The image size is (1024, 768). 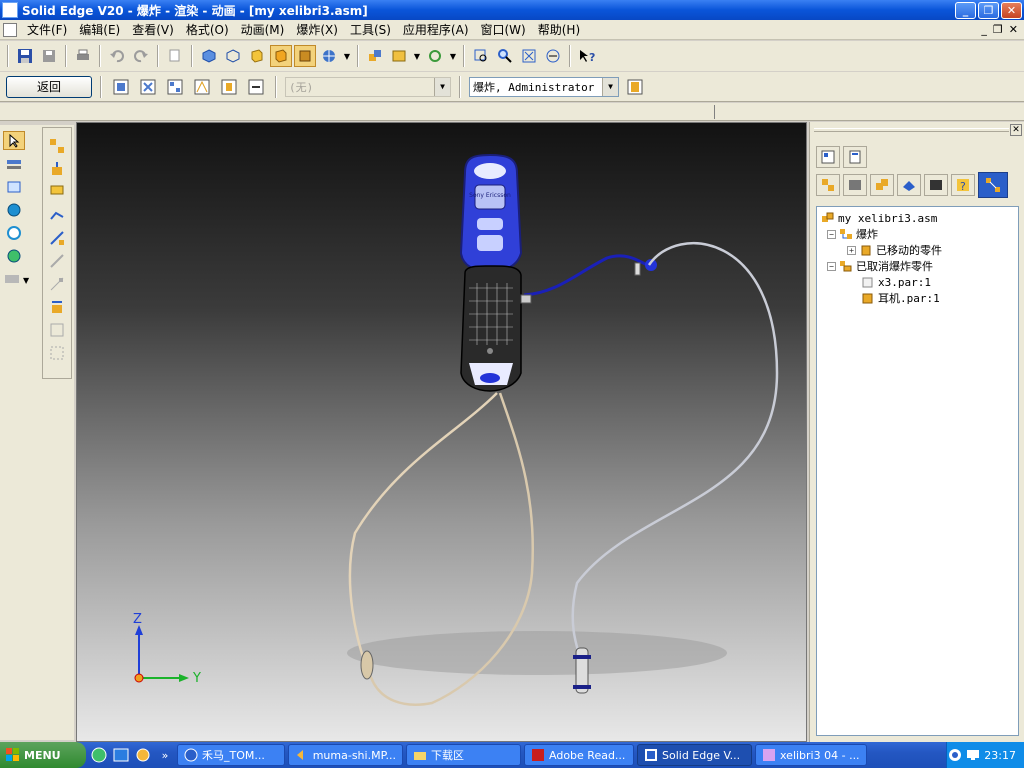 I want to click on view-iso-icon, so click(x=209, y=56).